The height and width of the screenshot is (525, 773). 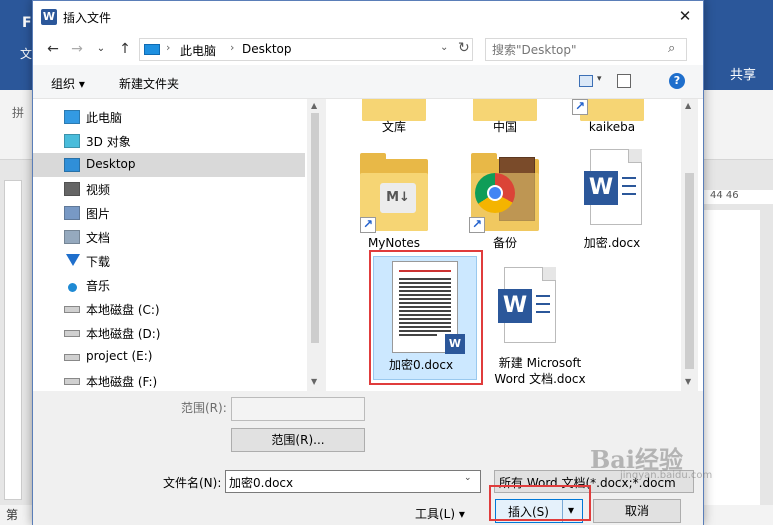 What do you see at coordinates (123, 310) in the screenshot?
I see `tree-item-label: 本地磁盘 (C:)` at bounding box center [123, 310].